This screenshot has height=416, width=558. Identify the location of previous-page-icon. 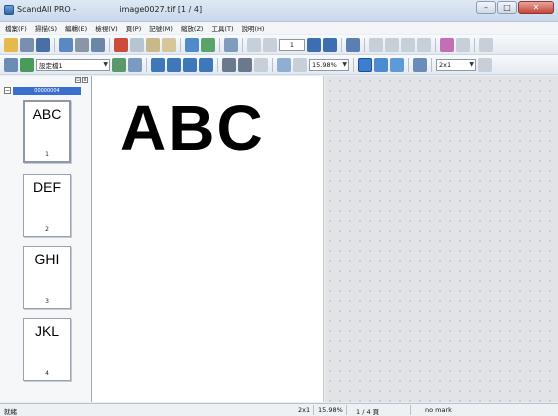
(270, 44).